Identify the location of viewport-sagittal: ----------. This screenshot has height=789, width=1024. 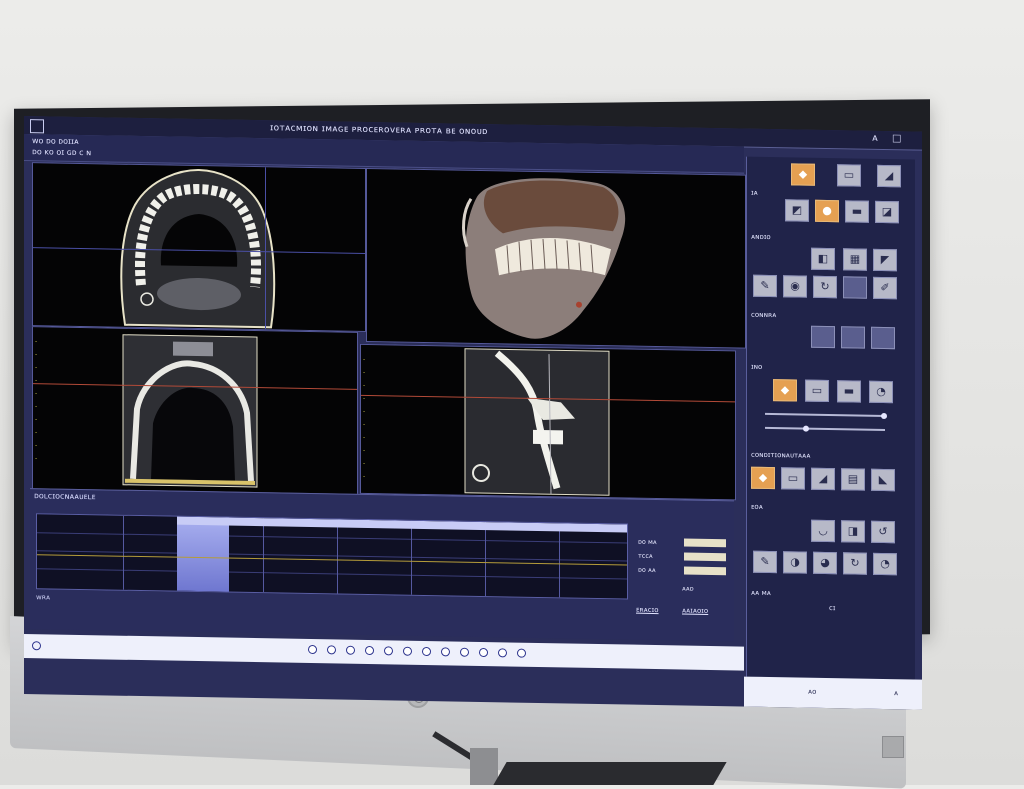
(548, 422).